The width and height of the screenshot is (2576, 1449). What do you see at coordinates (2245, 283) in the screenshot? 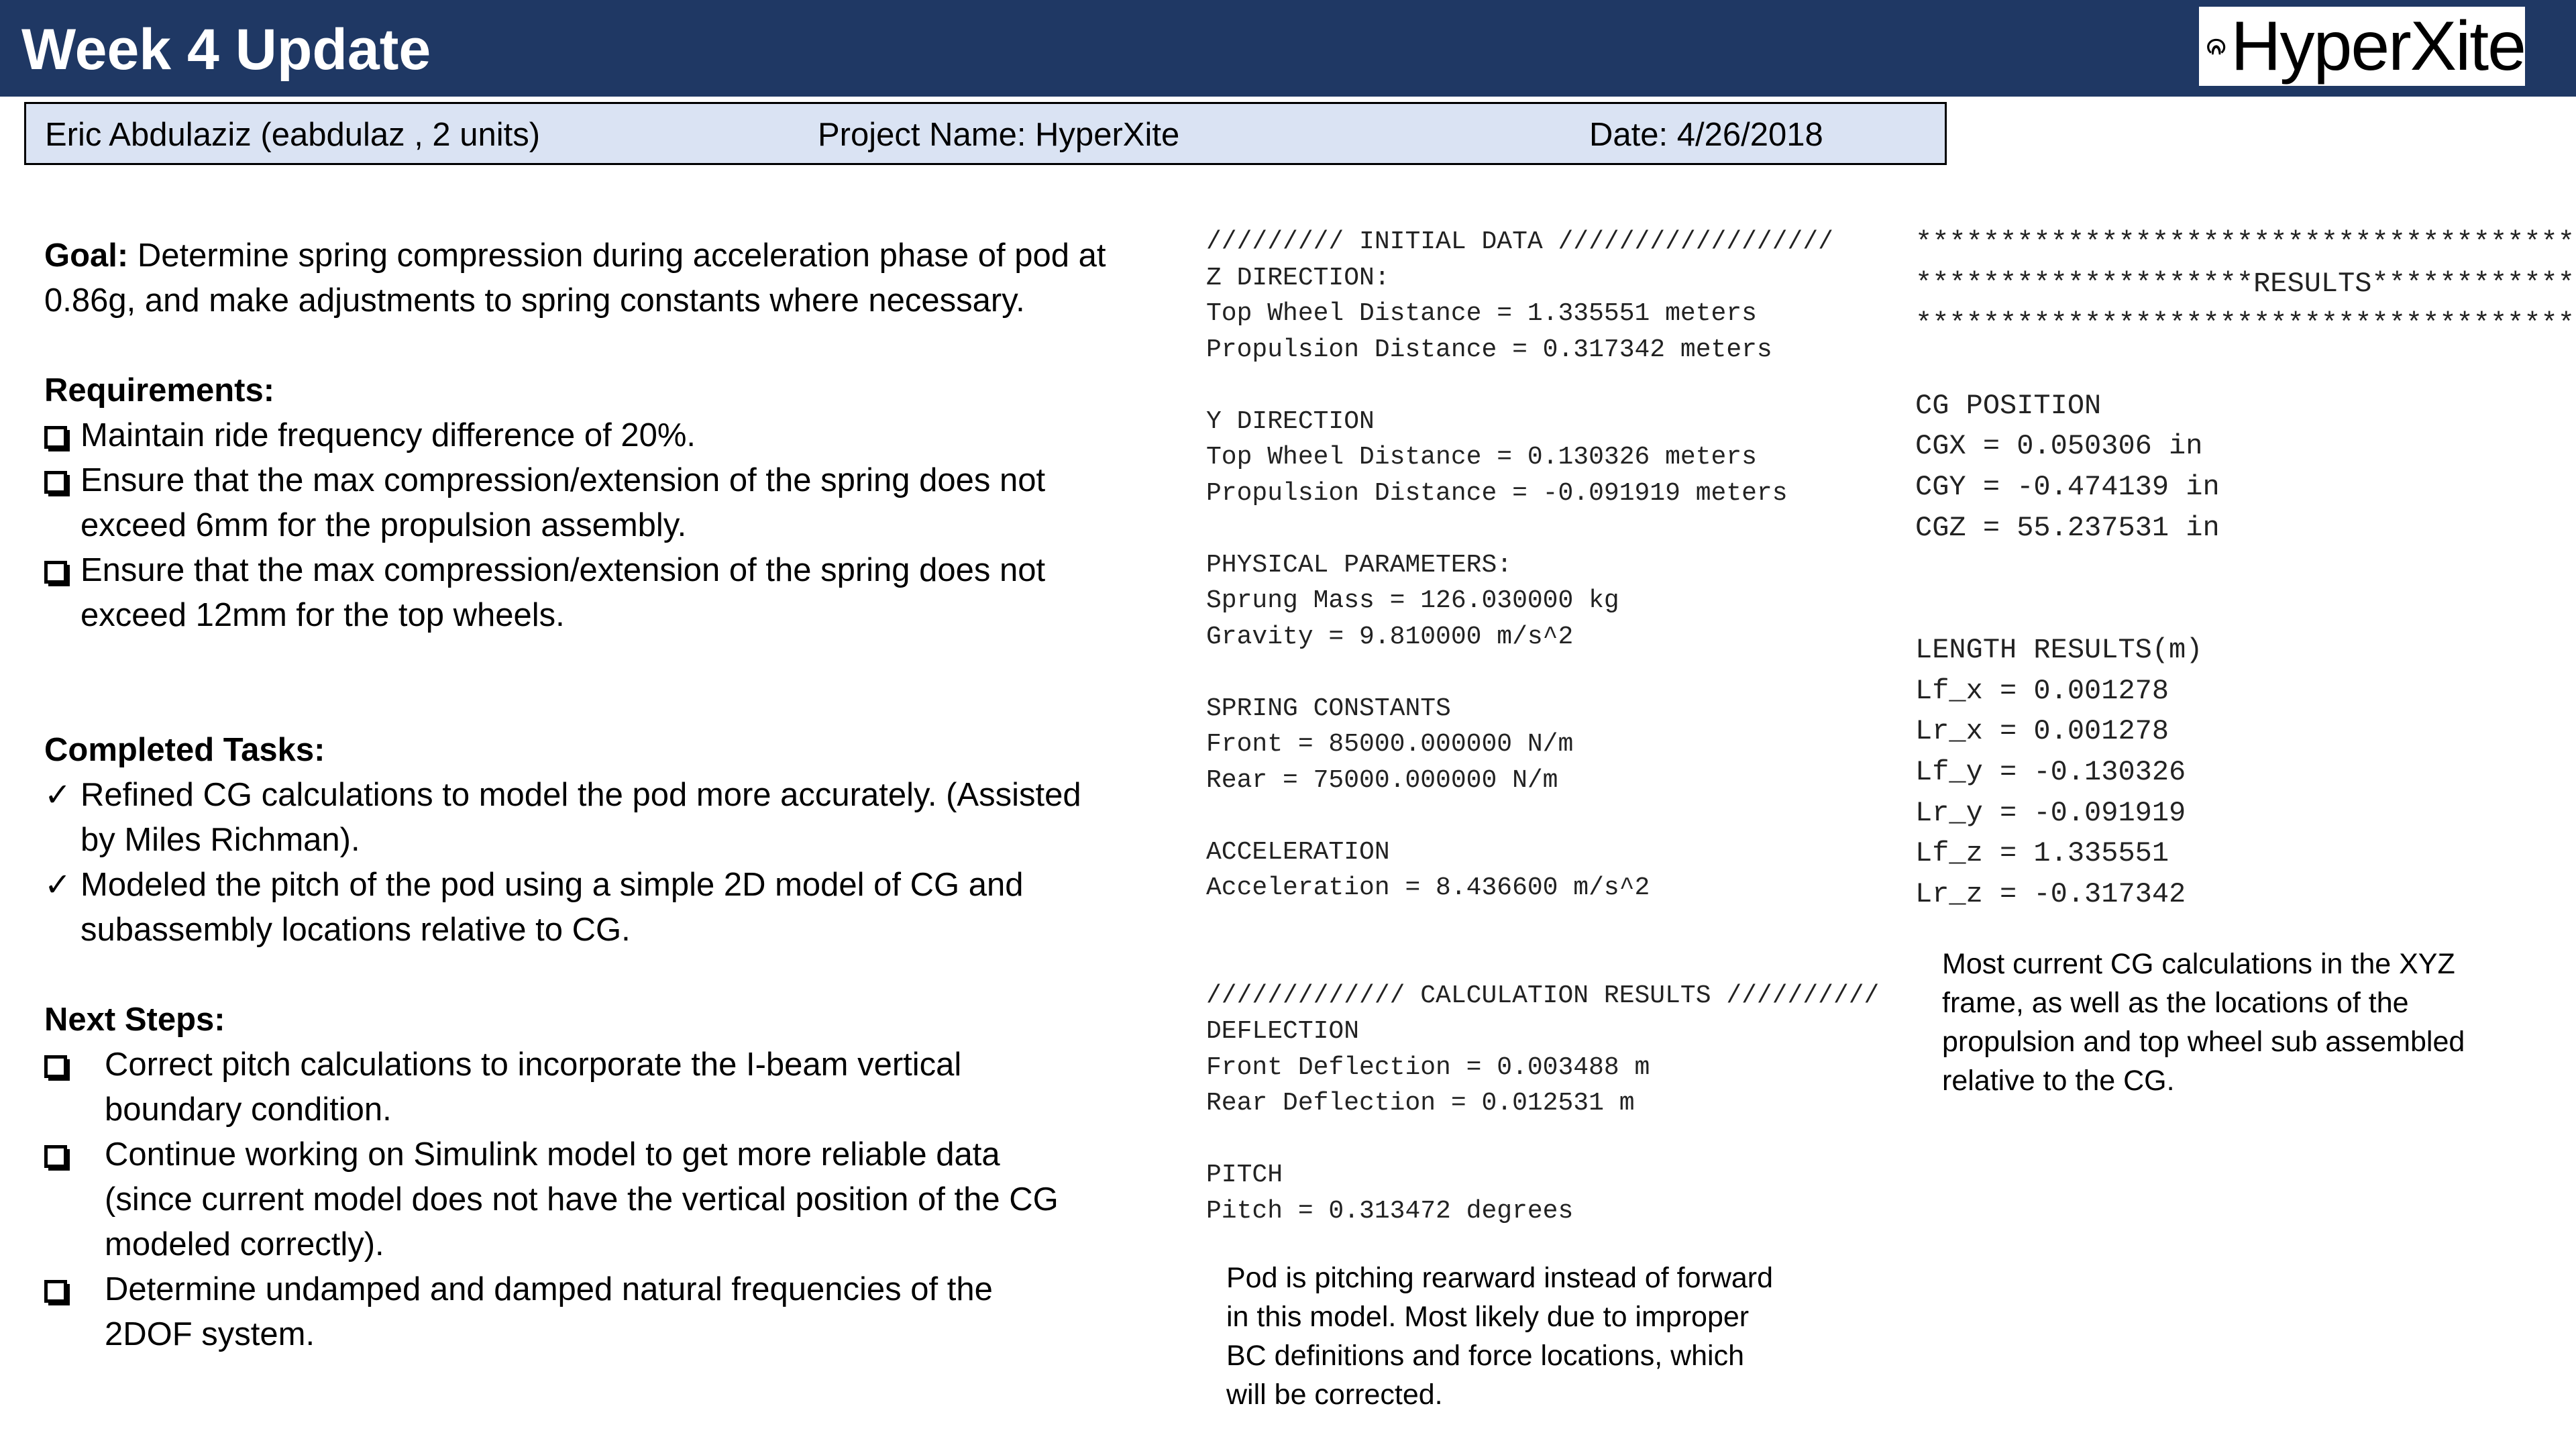
I see `output-line: ********************RESULTS*************` at bounding box center [2245, 283].